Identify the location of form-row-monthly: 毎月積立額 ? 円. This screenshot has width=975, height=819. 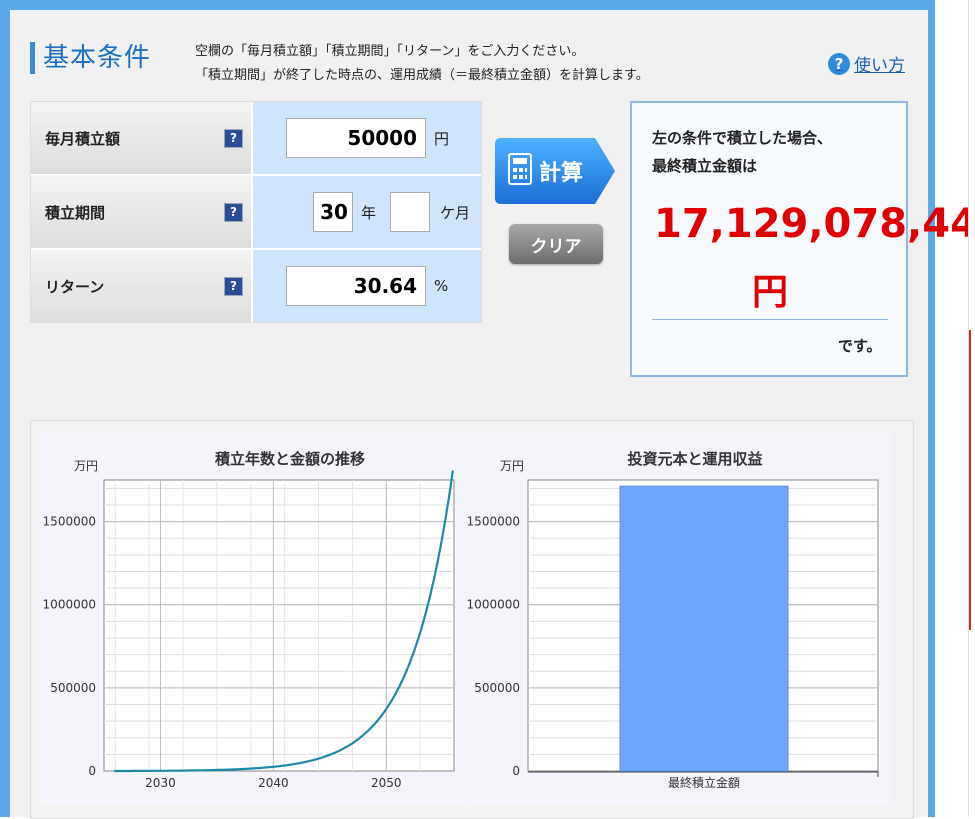
(256, 139).